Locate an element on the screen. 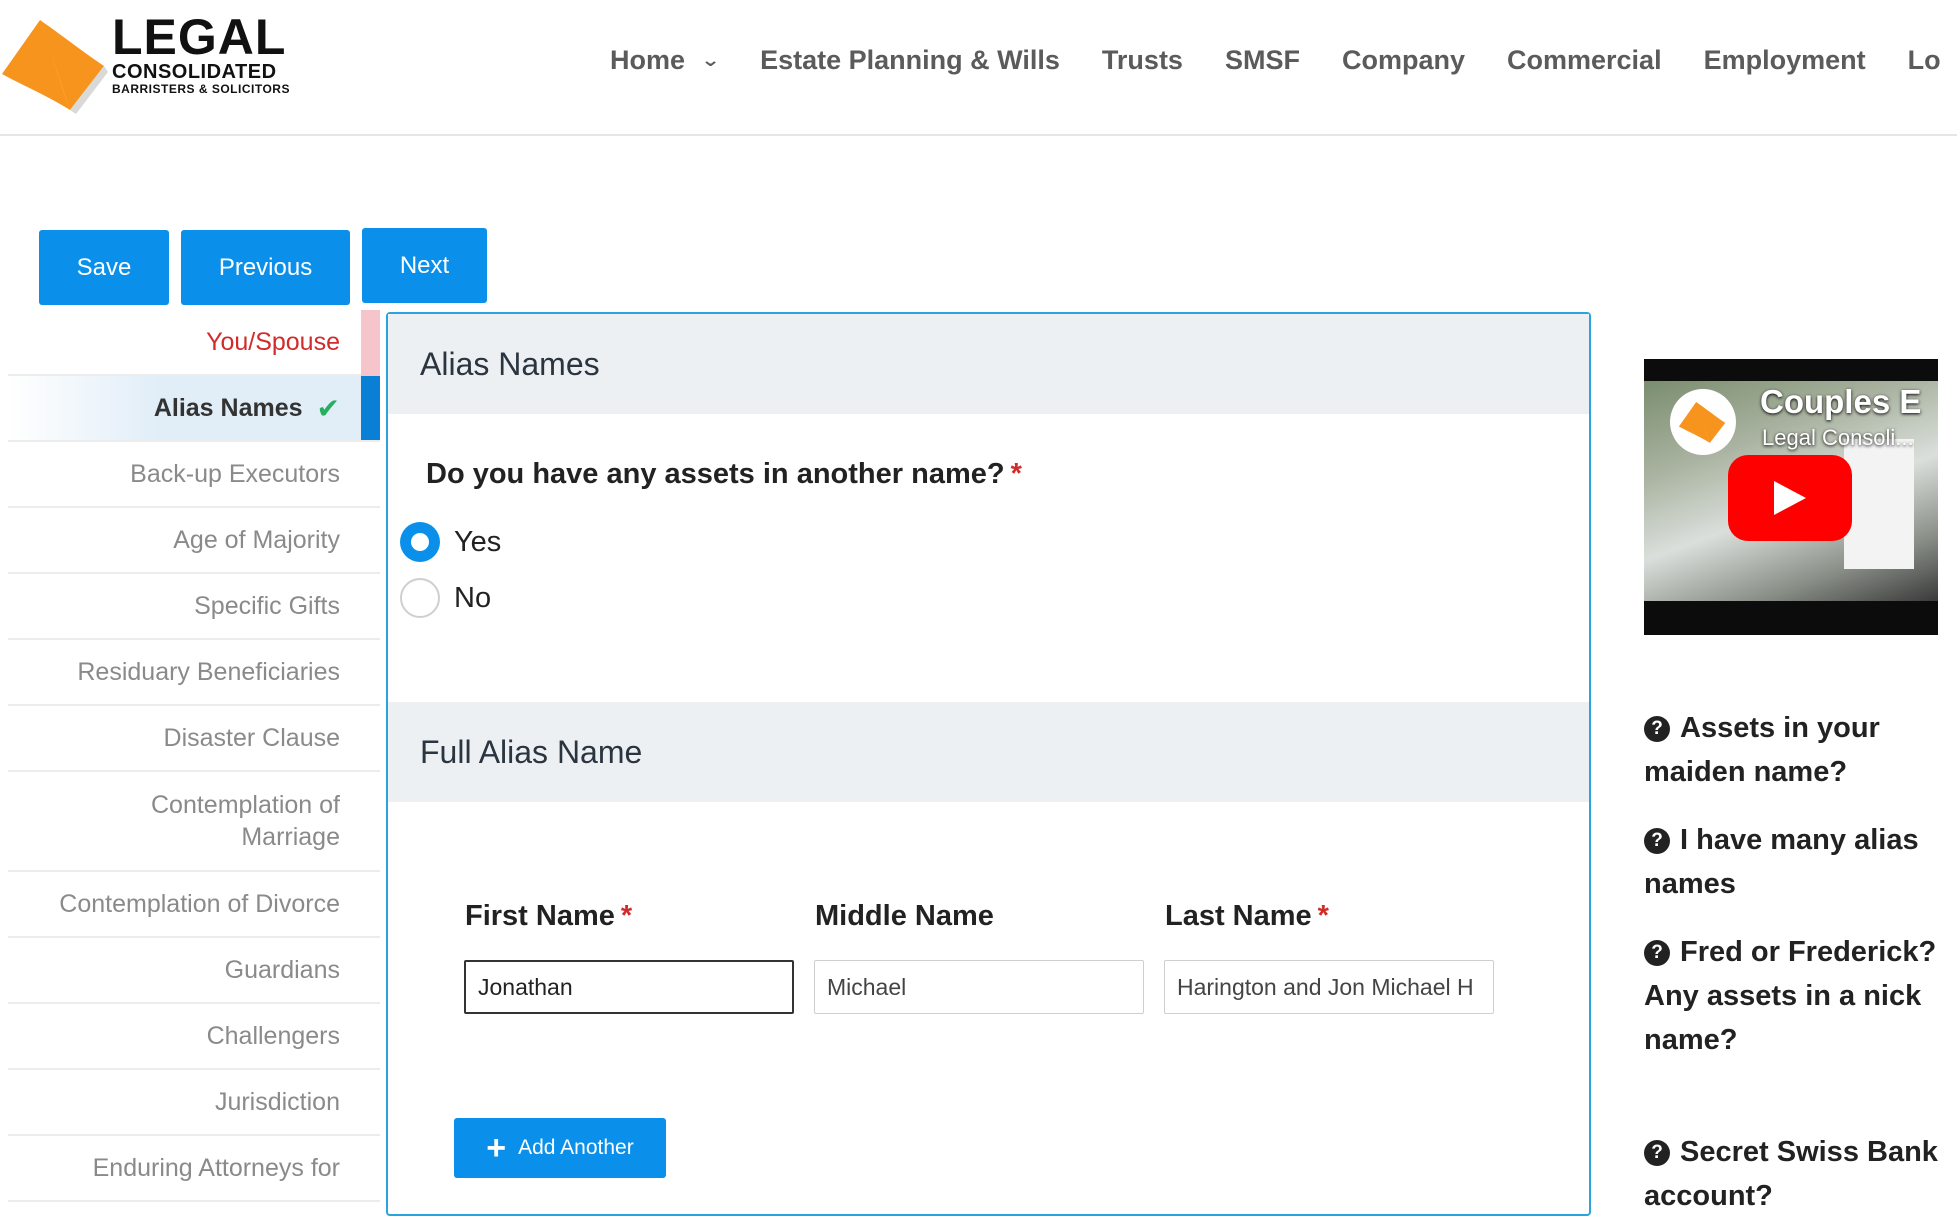 Image resolution: width=1957 pixels, height=1218 pixels. sidebar-item-age-of-majority: Age of Majority is located at coordinates (194, 541).